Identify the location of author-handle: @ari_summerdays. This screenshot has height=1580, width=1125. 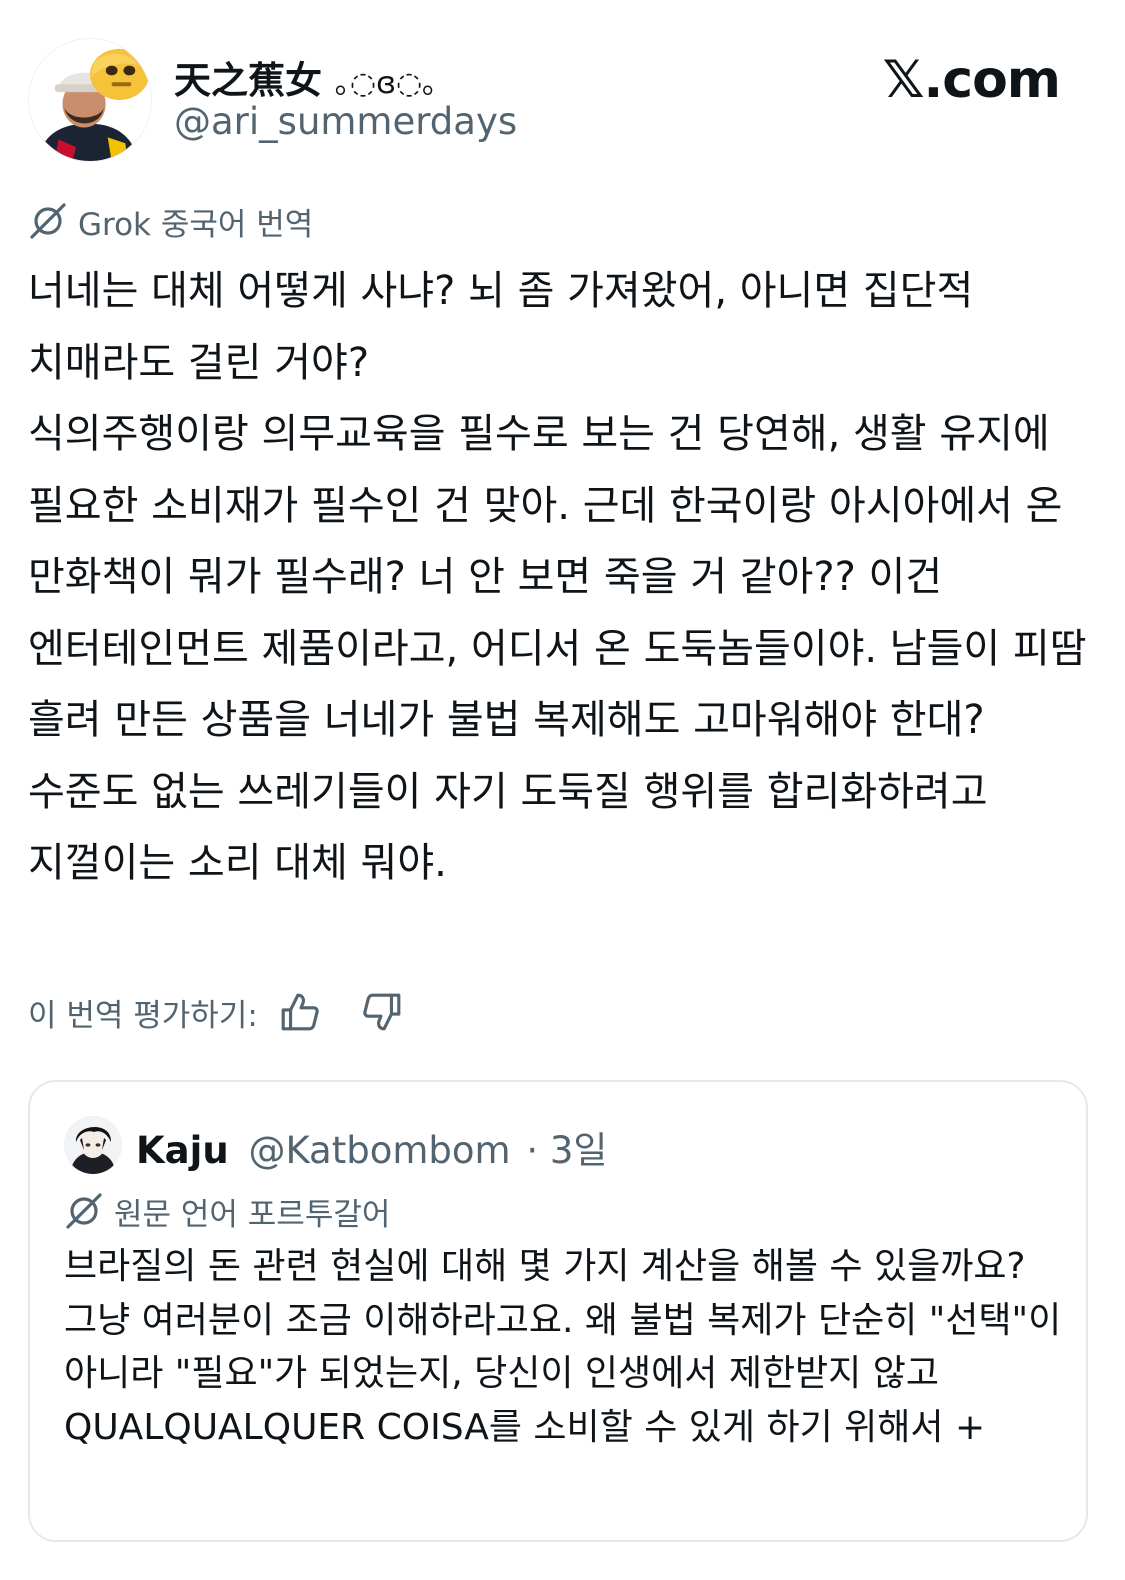
(345, 121).